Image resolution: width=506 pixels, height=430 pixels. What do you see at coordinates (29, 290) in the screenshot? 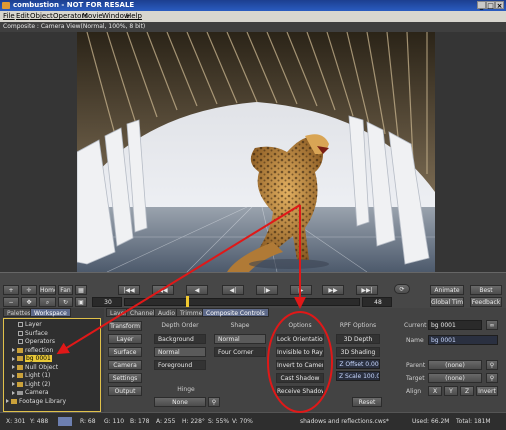
I see `crosshair-button: ✛` at bounding box center [29, 290].